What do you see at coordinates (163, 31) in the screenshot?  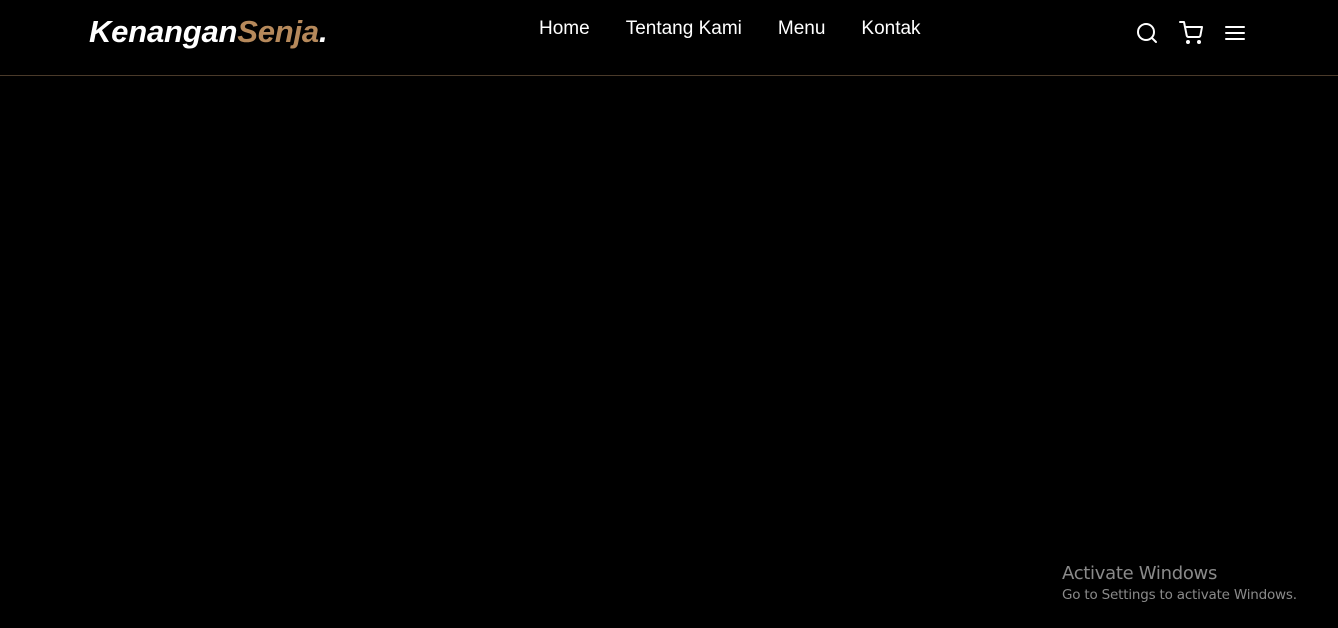 I see `logo-text-main: Kenangan` at bounding box center [163, 31].